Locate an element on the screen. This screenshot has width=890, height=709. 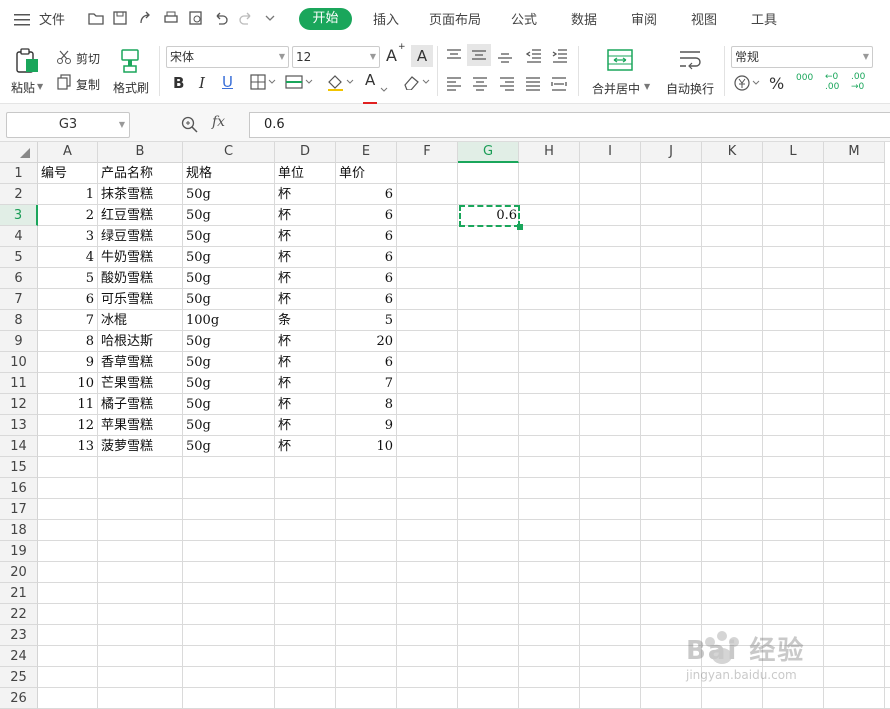
redo-icon is located at coordinates (246, 18).